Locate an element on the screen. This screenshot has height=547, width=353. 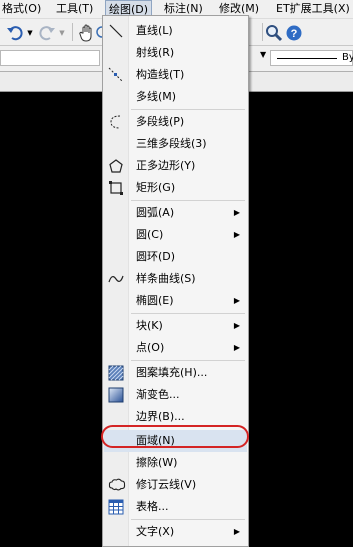
menu-item-multiline: 多线(M) is located at coordinates (175, 97).